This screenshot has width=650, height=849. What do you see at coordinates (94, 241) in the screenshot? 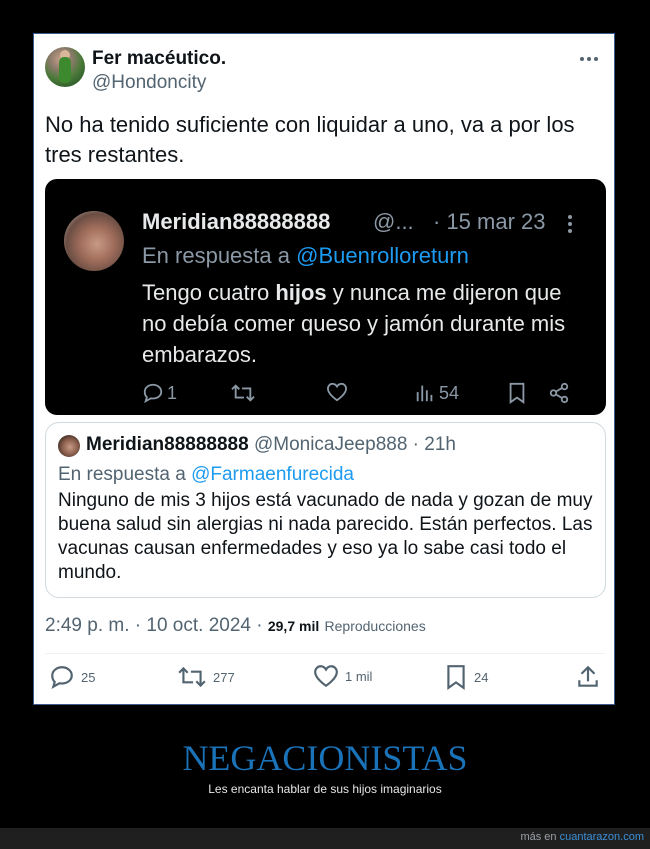
I see `screenshot-avatar` at bounding box center [94, 241].